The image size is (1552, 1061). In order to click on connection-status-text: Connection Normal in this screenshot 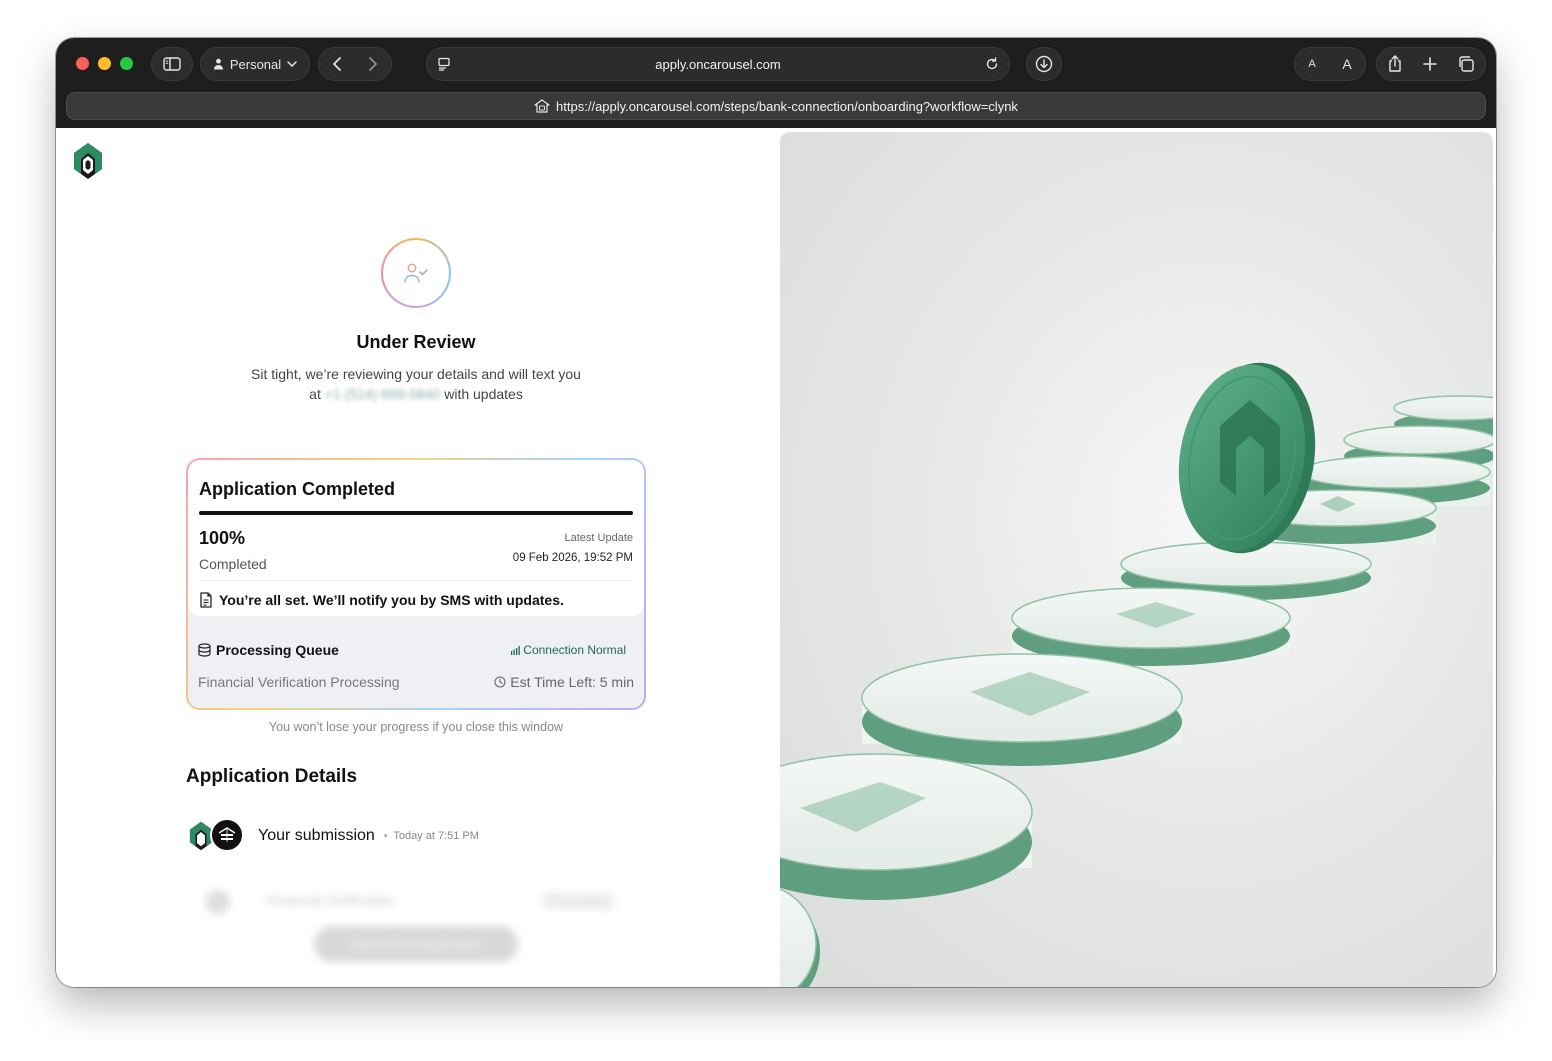, I will do `click(574, 650)`.